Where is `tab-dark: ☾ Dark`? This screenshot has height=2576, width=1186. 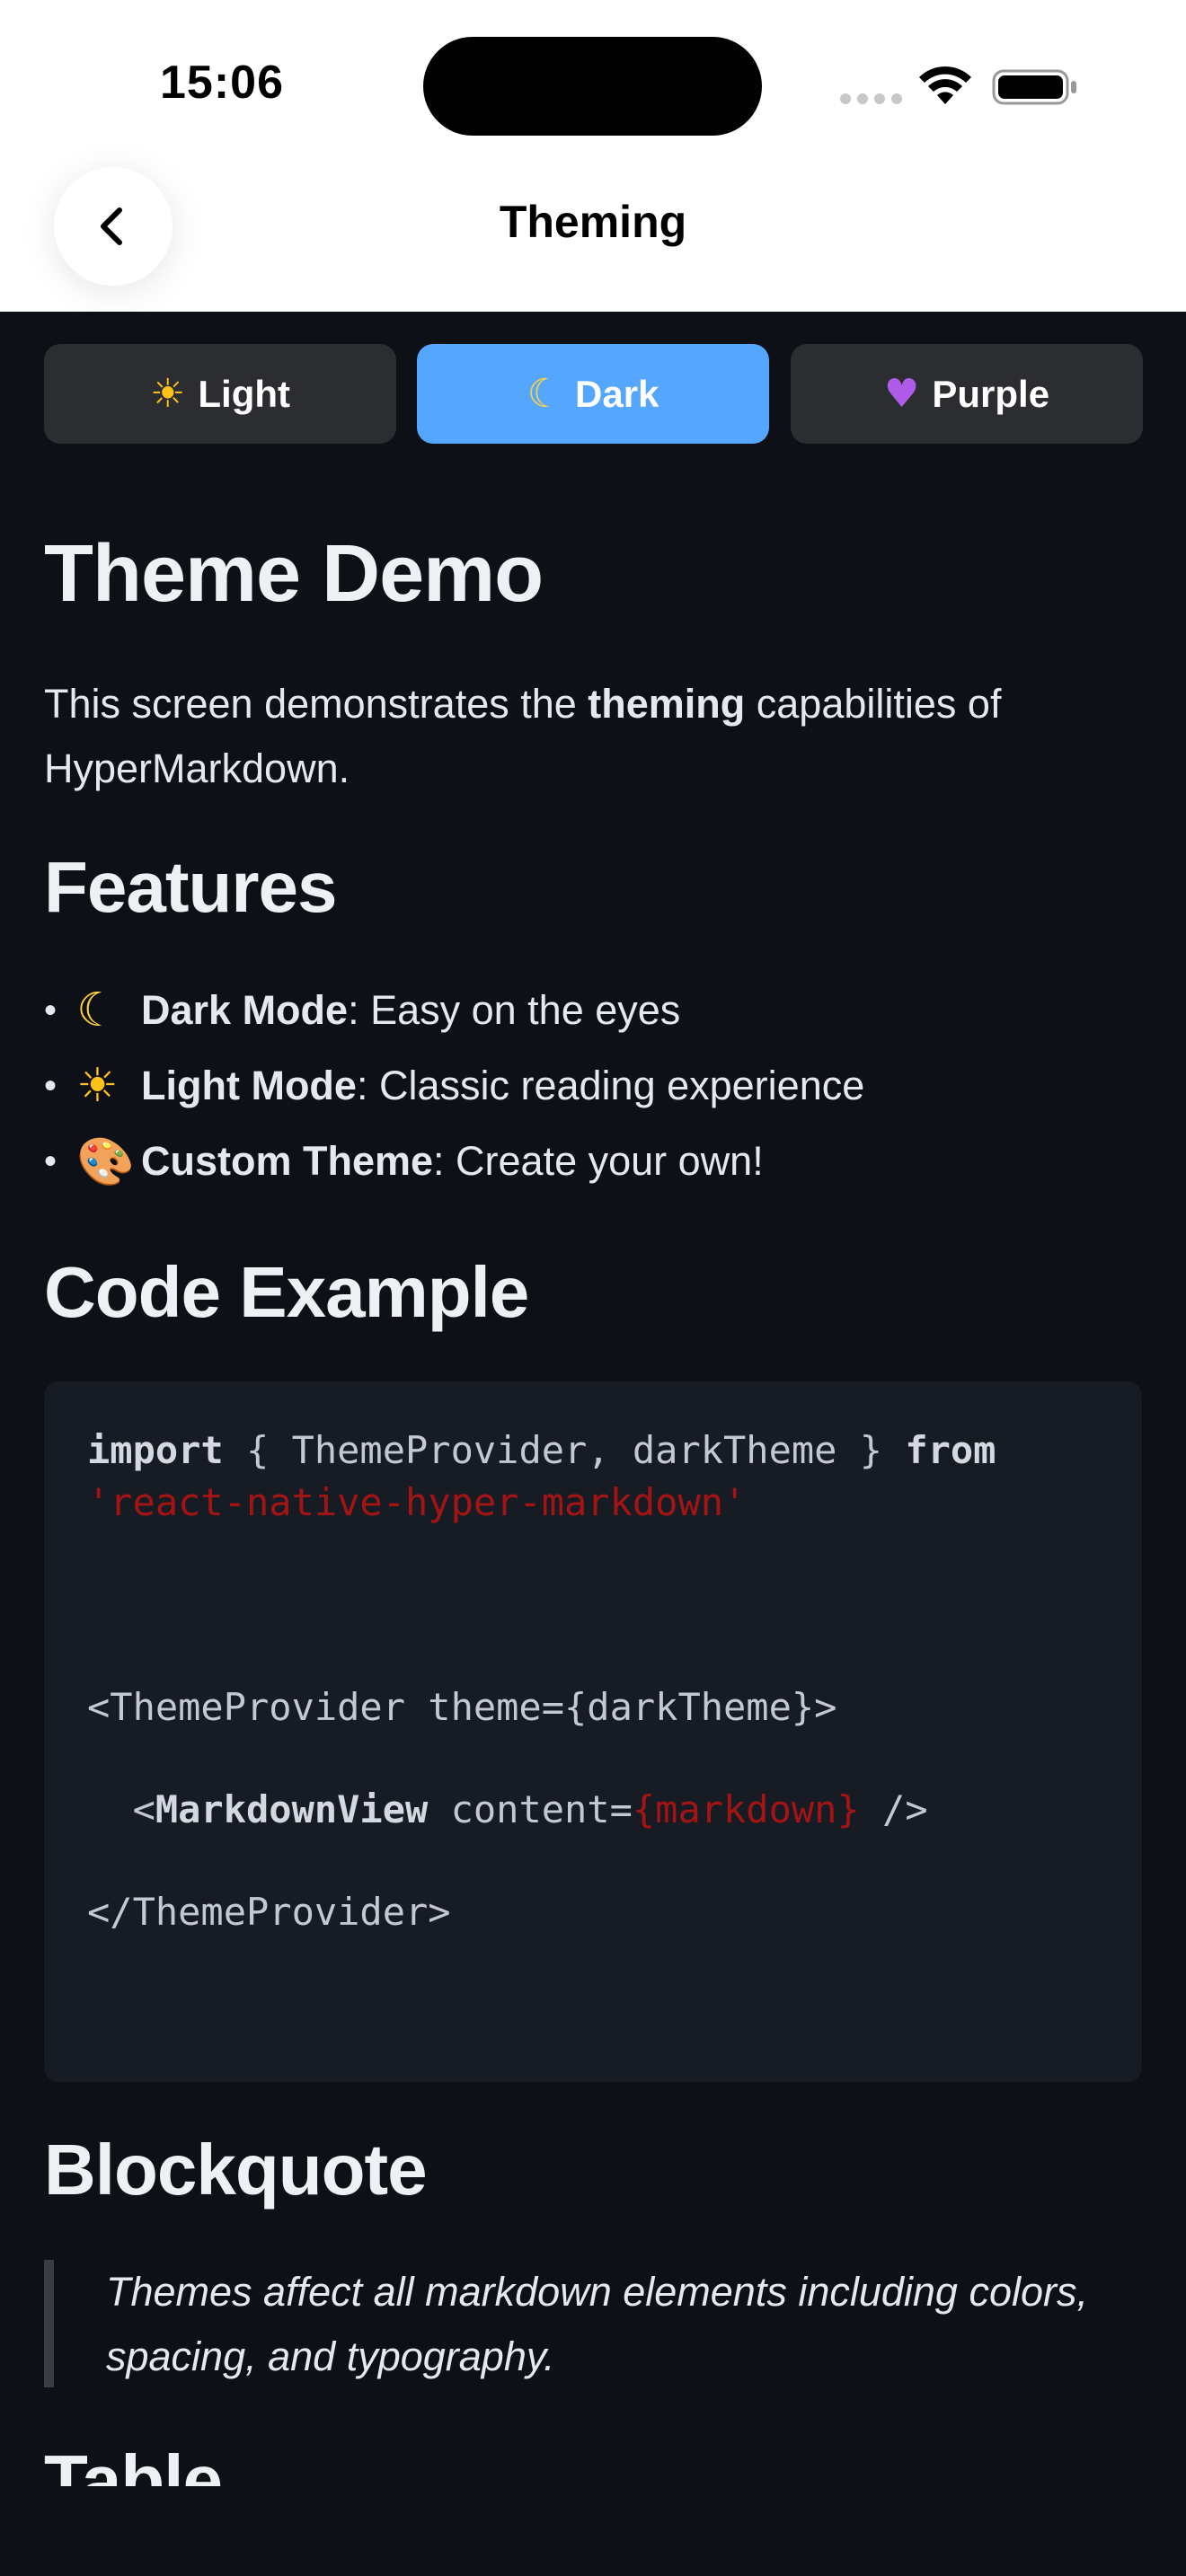
tab-dark: ☾ Dark is located at coordinates (593, 394).